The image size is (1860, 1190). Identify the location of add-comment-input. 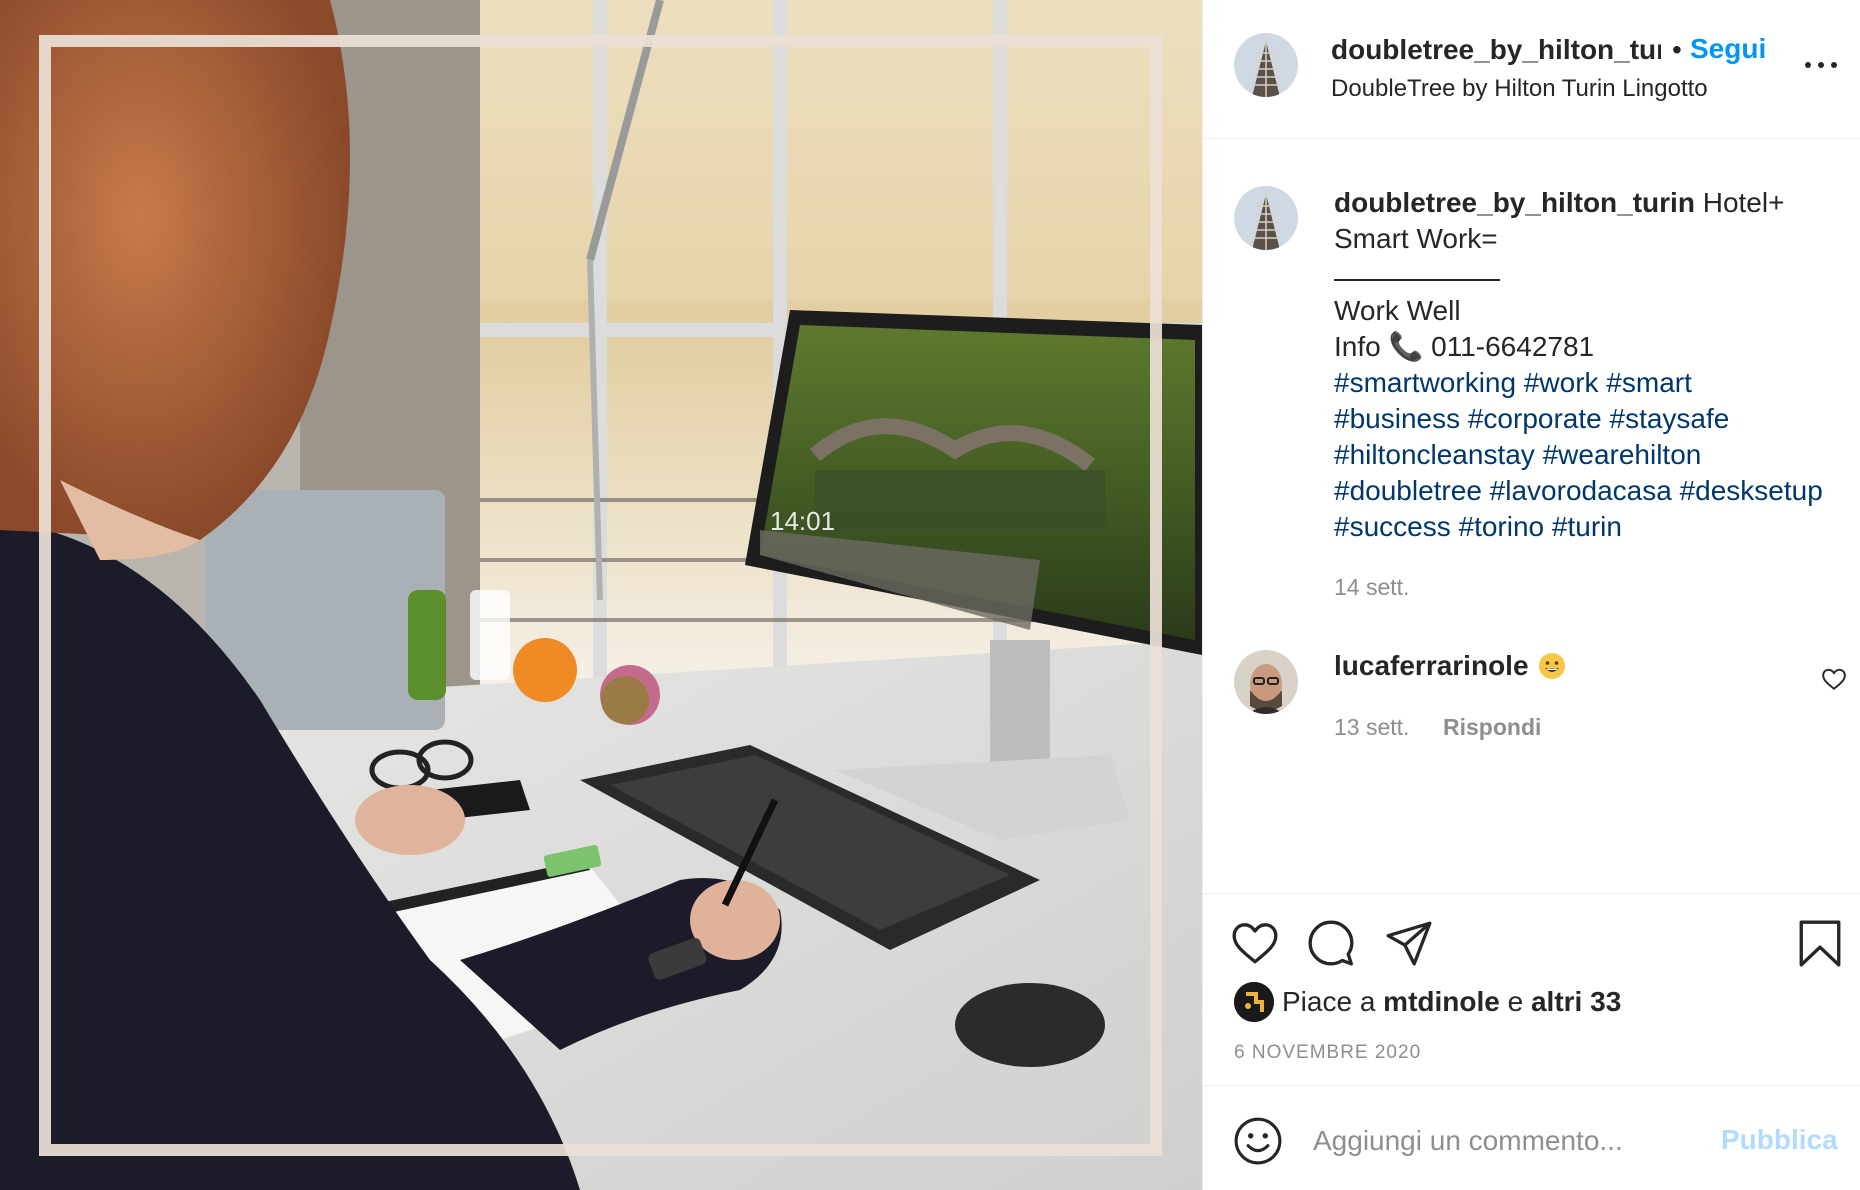
(1513, 1141).